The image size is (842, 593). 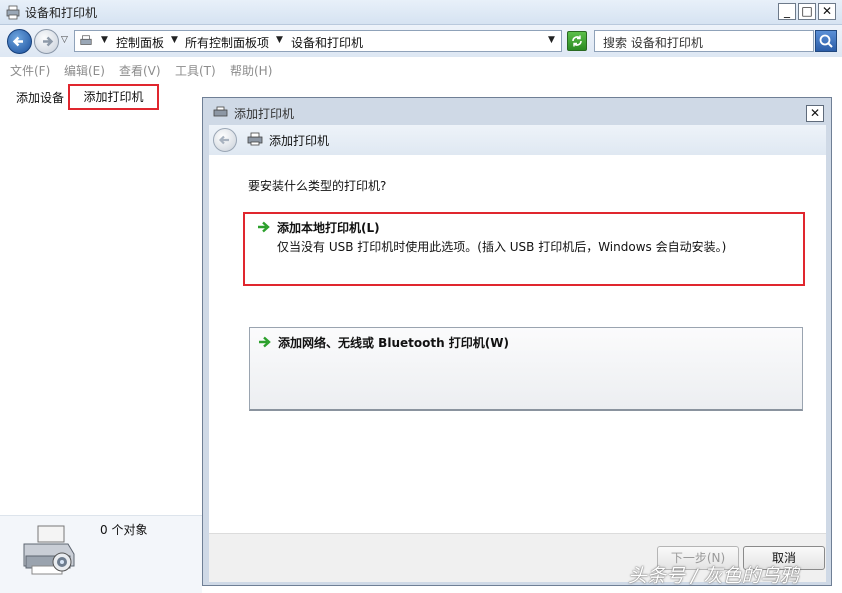 I want to click on refresh-icon, so click(x=577, y=41).